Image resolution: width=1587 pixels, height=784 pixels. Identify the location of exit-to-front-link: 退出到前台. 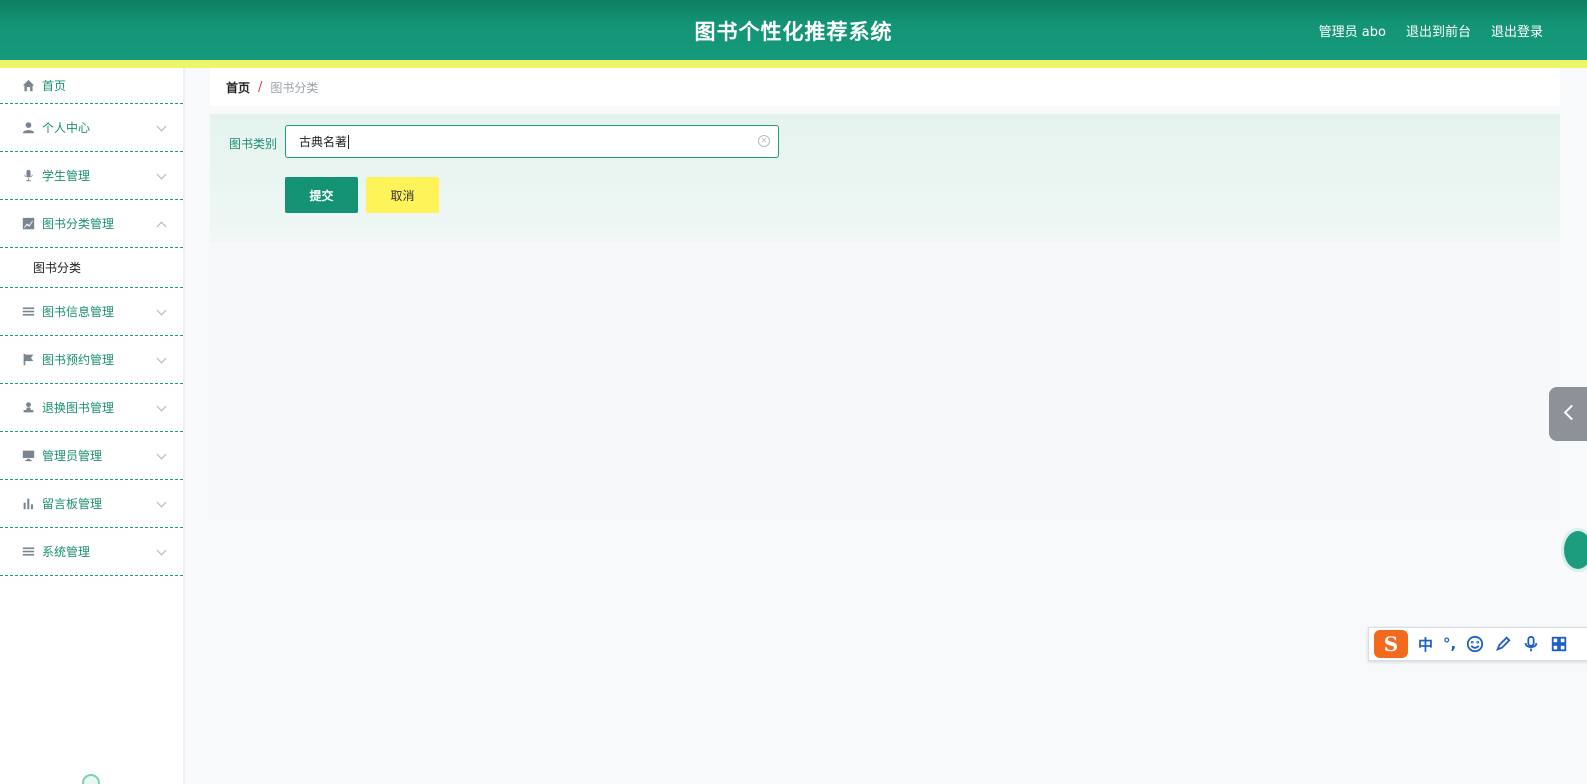
(1438, 30).